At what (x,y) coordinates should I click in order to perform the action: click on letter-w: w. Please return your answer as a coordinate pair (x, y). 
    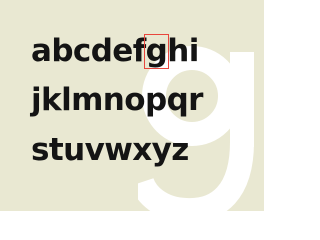
    Looking at the image, I should click on (118, 150).